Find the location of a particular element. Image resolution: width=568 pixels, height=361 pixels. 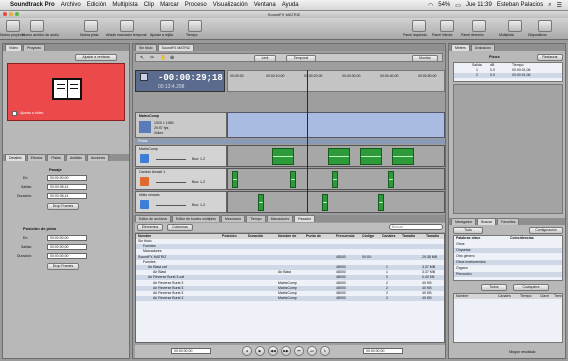

ph-out-field: 00:00:00;00 is located at coordinates (67, 247).